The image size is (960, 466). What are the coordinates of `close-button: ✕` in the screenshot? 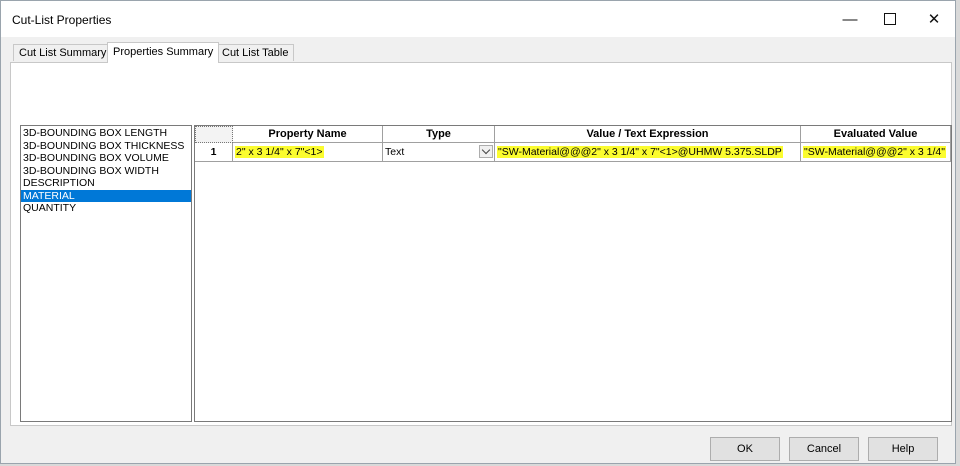 It's located at (934, 19).